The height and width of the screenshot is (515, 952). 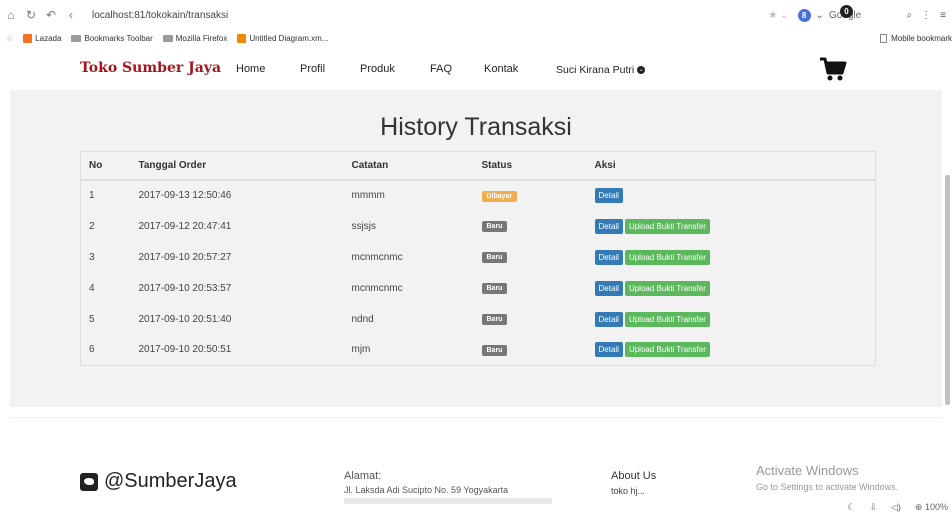 I want to click on about-label: About Us, so click(x=634, y=476).